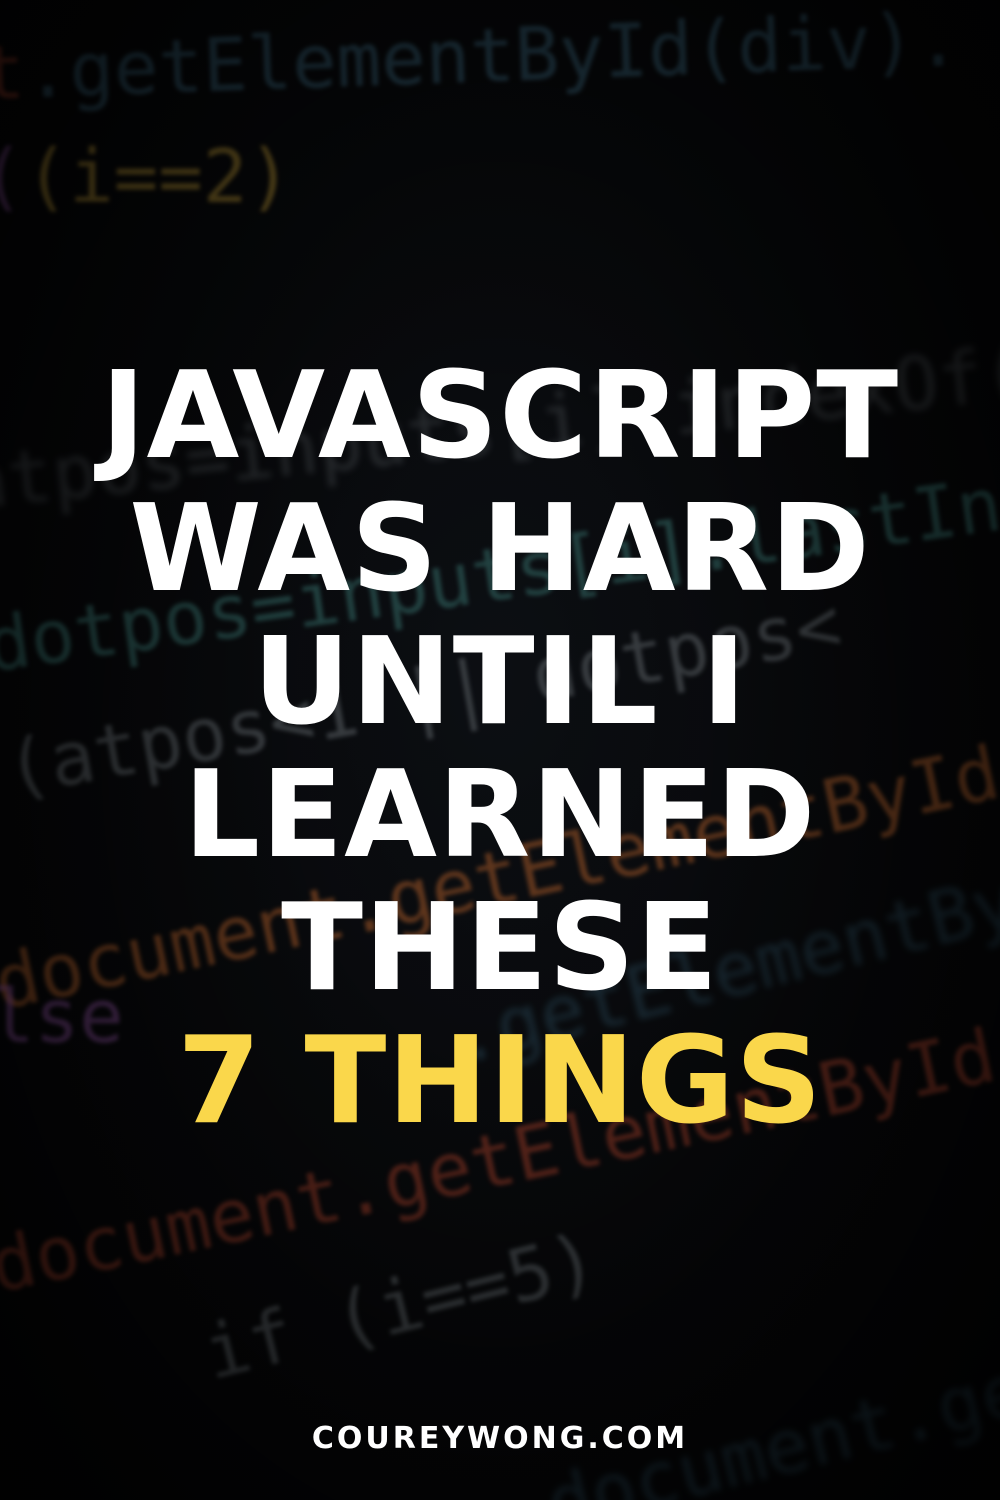 The image size is (1000, 1500). I want to click on code-line: ((i==2), so click(146, 177).